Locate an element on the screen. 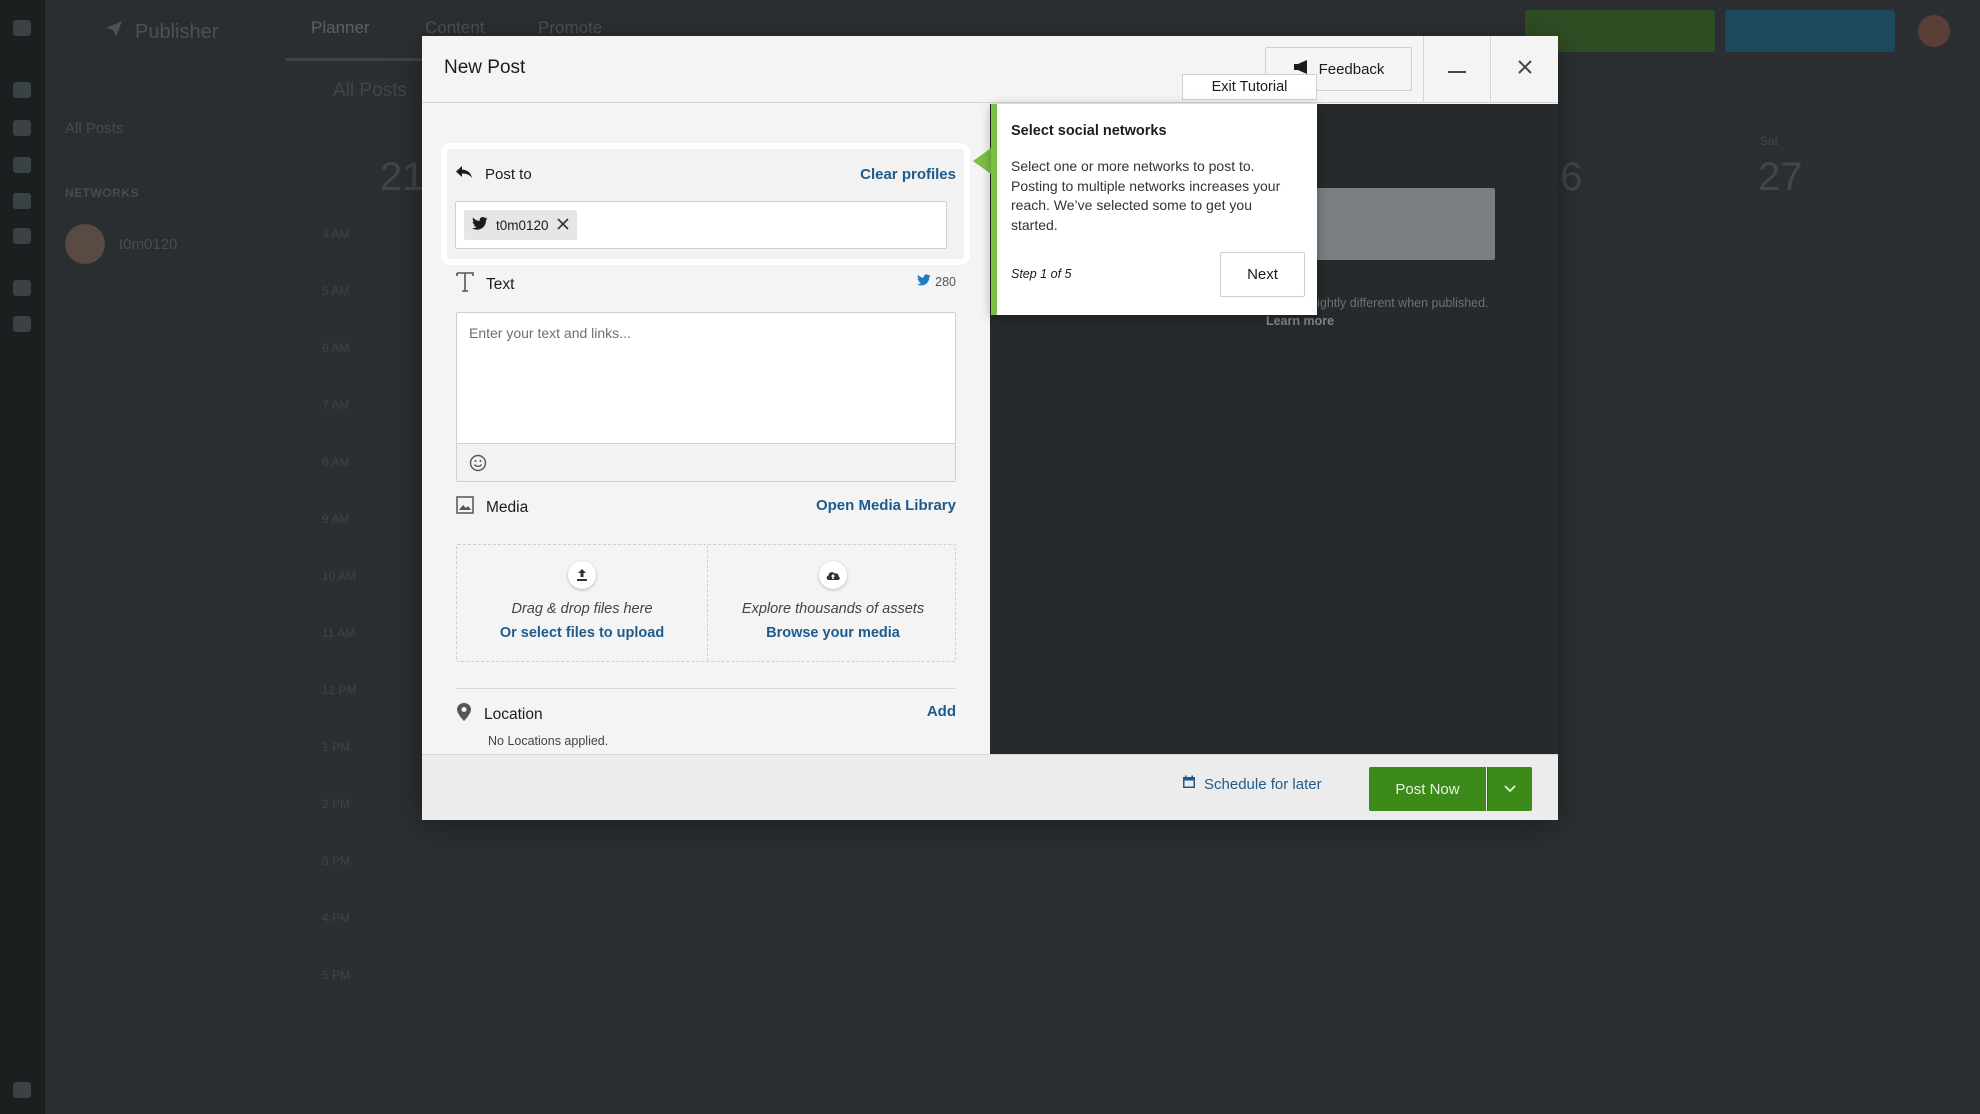 The width and height of the screenshot is (1980, 1114). select-files-link: Or select files to upload is located at coordinates (582, 633).